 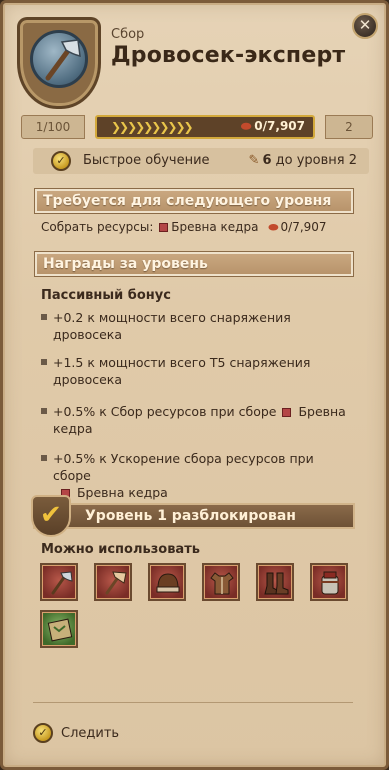 What do you see at coordinates (273, 126) in the screenshot?
I see `progress-text: ⬬ 0/7,907` at bounding box center [273, 126].